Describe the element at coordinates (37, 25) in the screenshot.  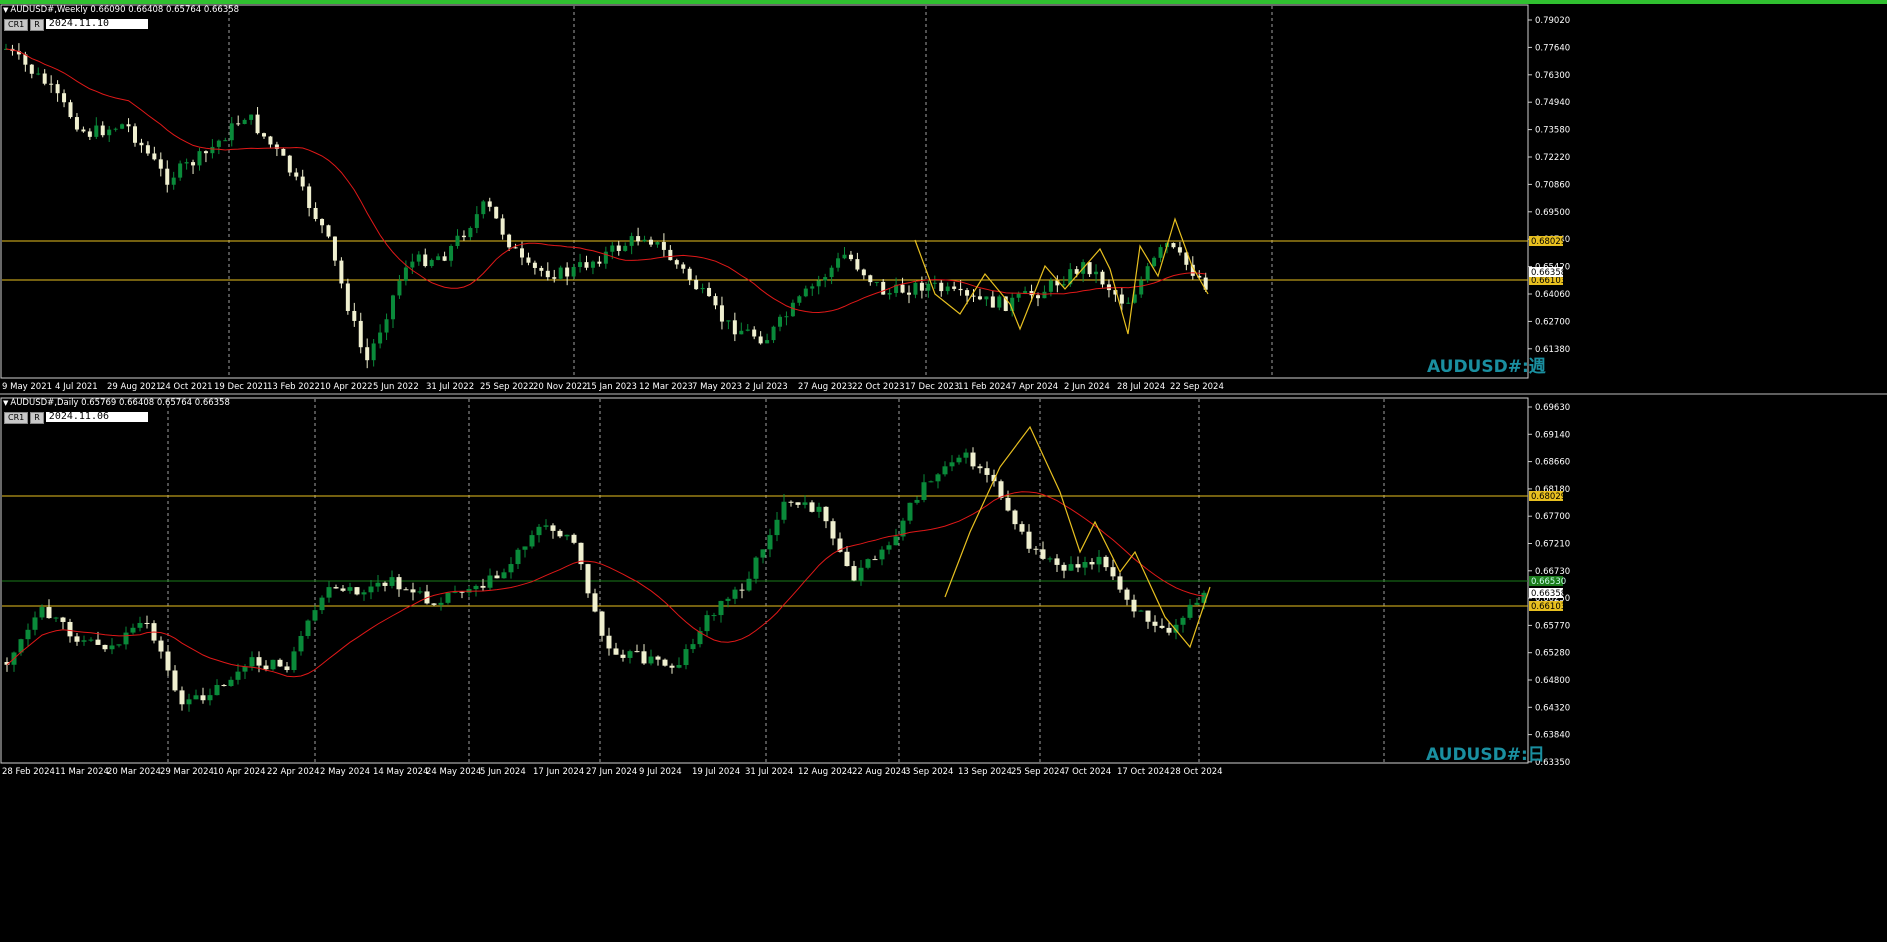
I see `weekly-r-button: R` at that location.